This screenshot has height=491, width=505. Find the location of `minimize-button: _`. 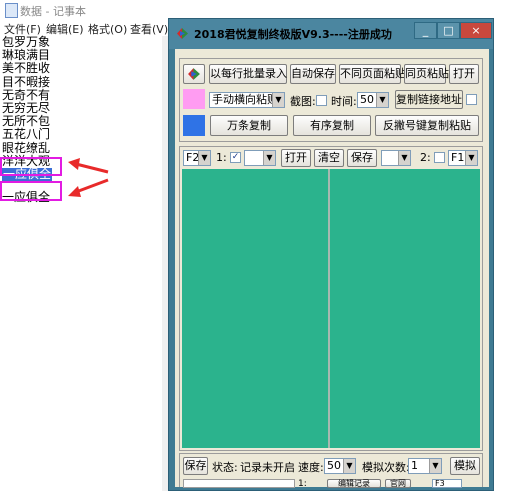

minimize-button: _ is located at coordinates (425, 30).